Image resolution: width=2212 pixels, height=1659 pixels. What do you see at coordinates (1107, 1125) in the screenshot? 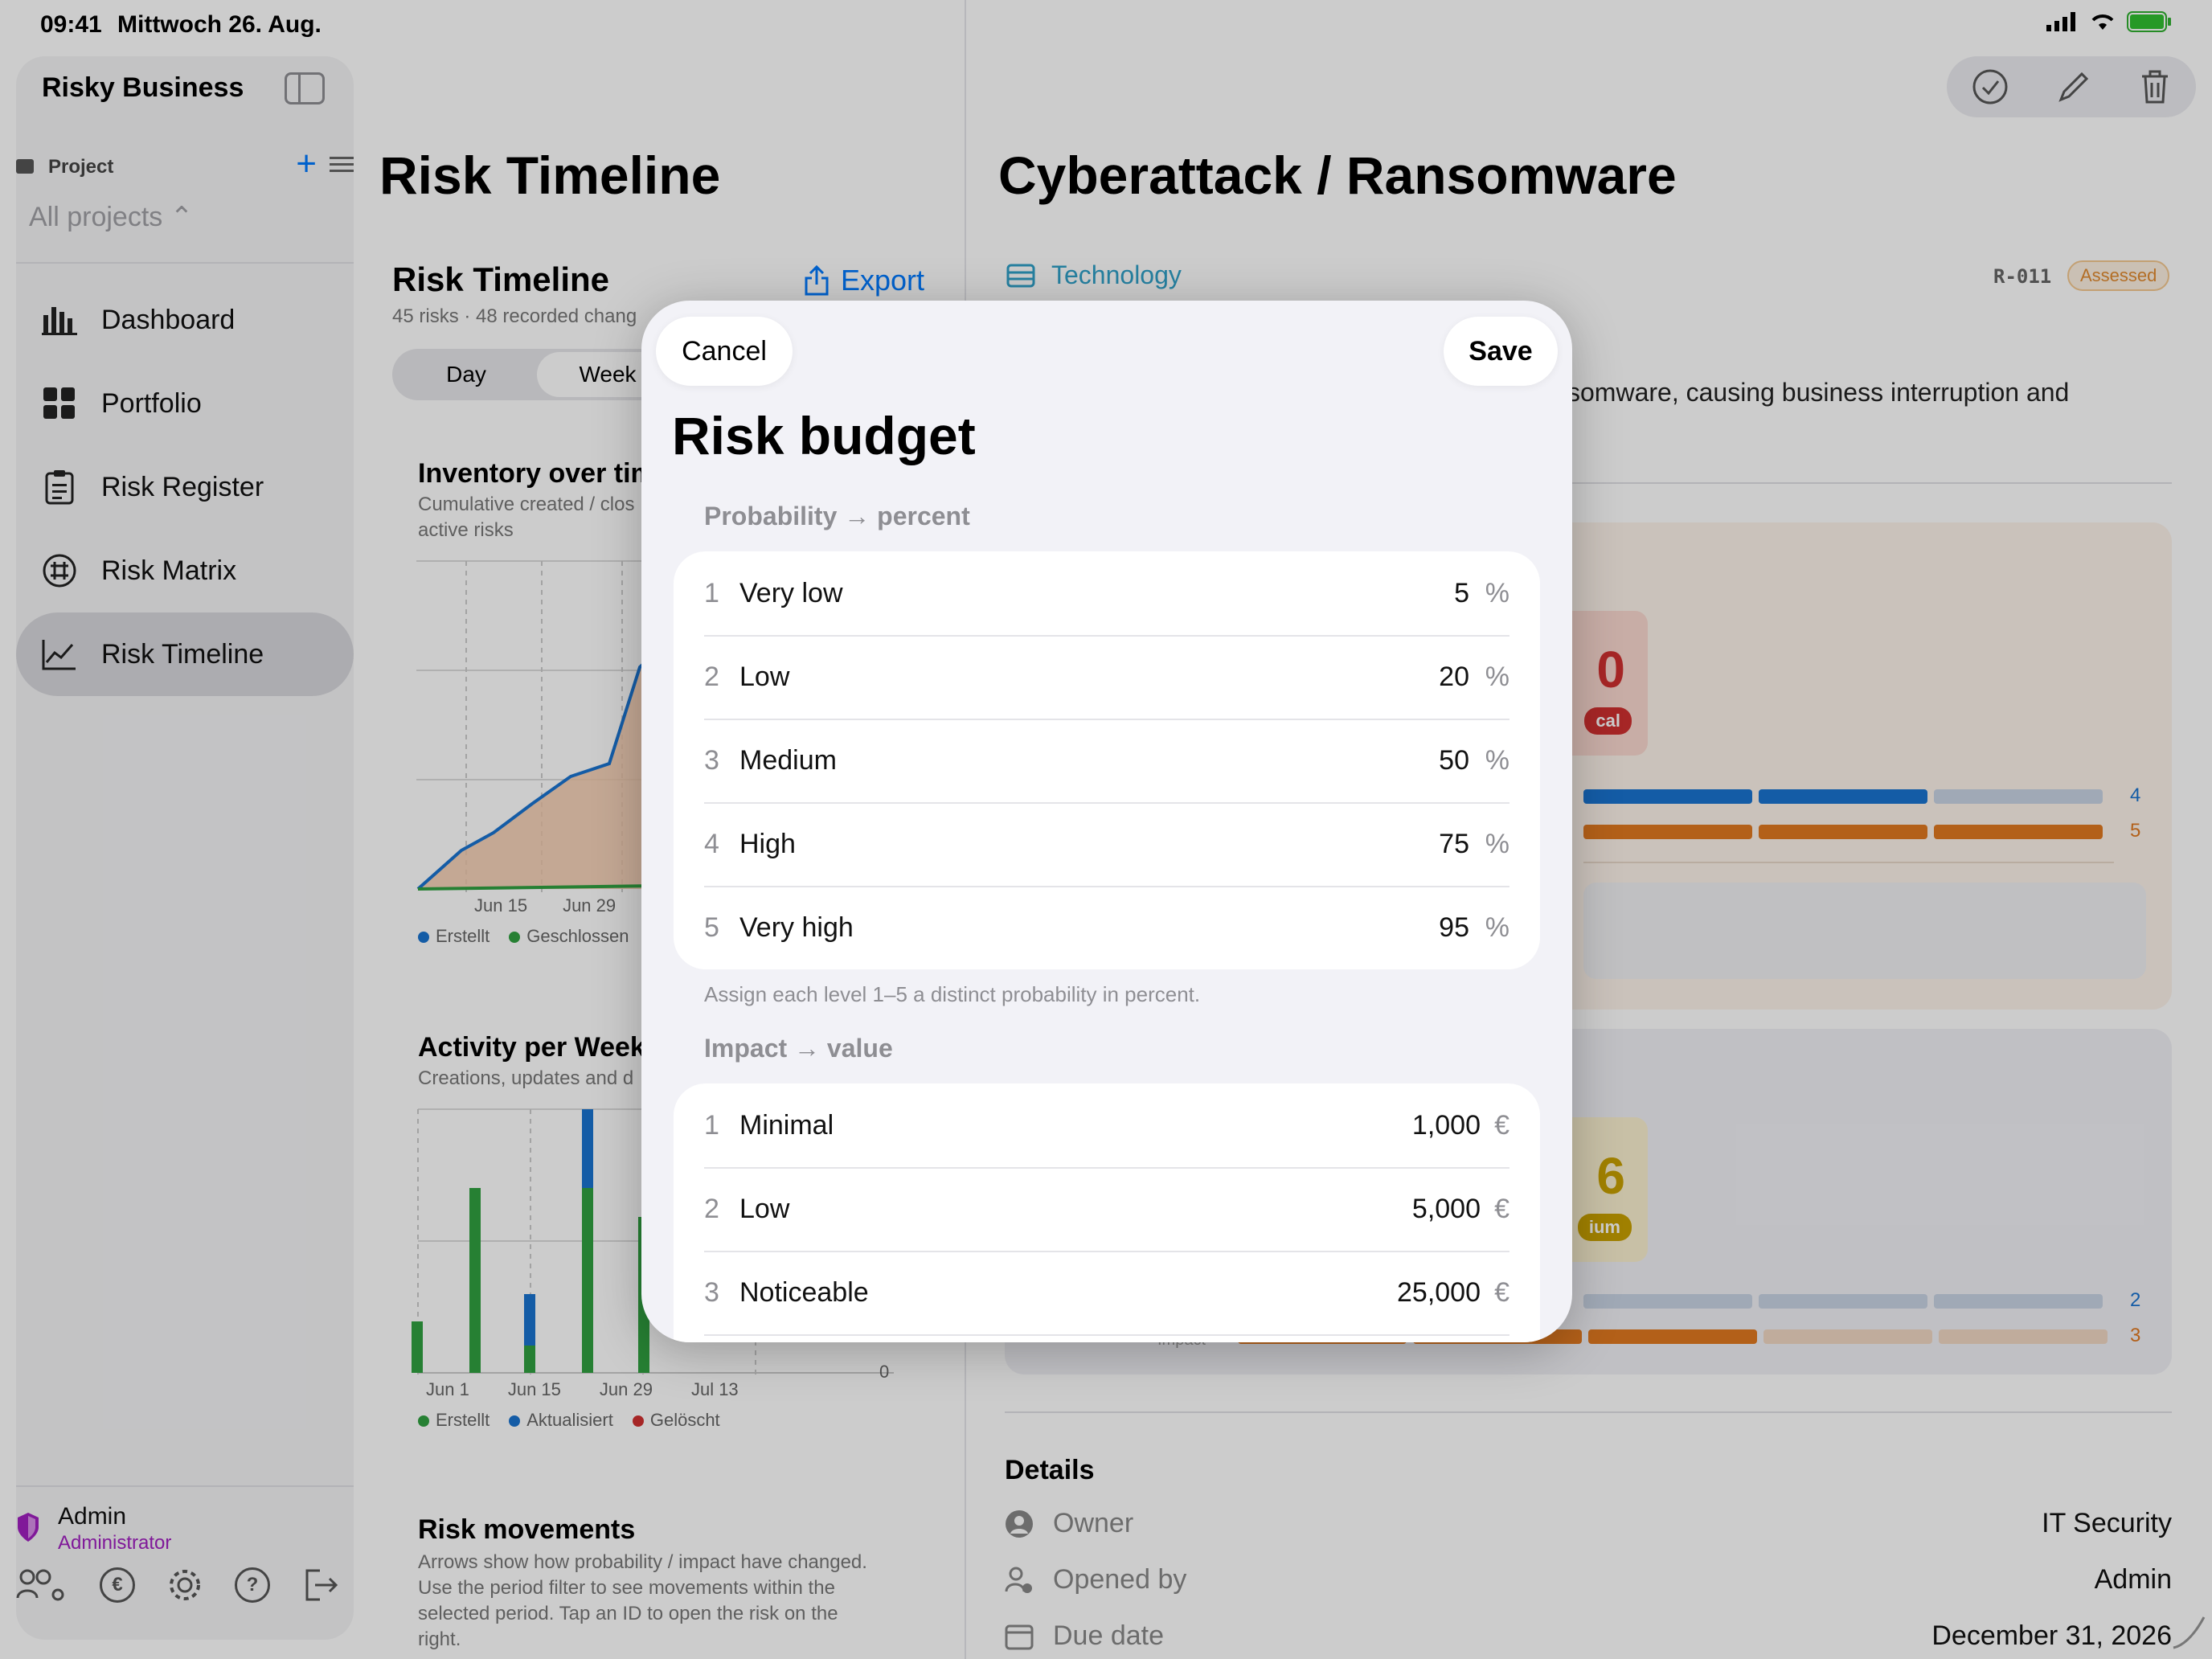
I see `impact-row-1: 1 Minimal 1,000 €` at bounding box center [1107, 1125].